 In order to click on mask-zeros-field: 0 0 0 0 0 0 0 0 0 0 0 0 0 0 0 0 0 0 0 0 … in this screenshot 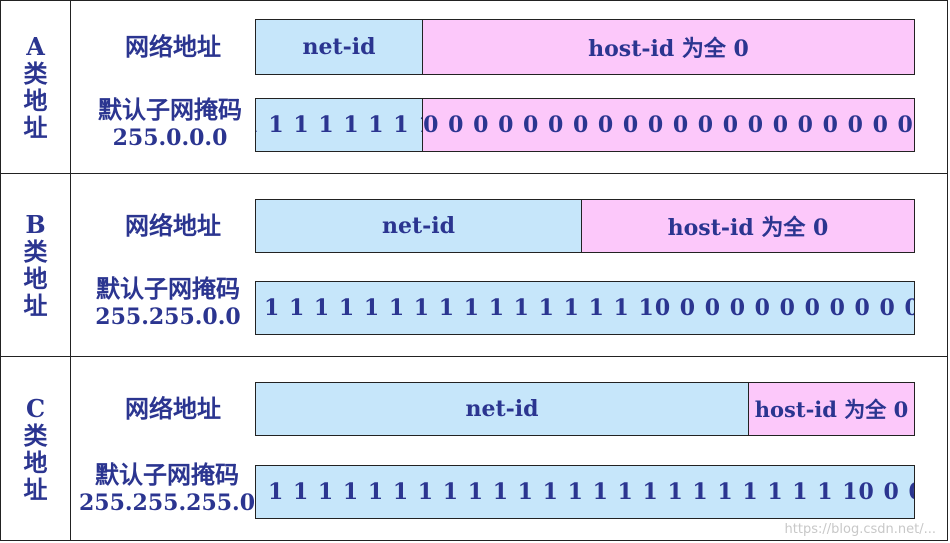, I will do `click(668, 125)`.